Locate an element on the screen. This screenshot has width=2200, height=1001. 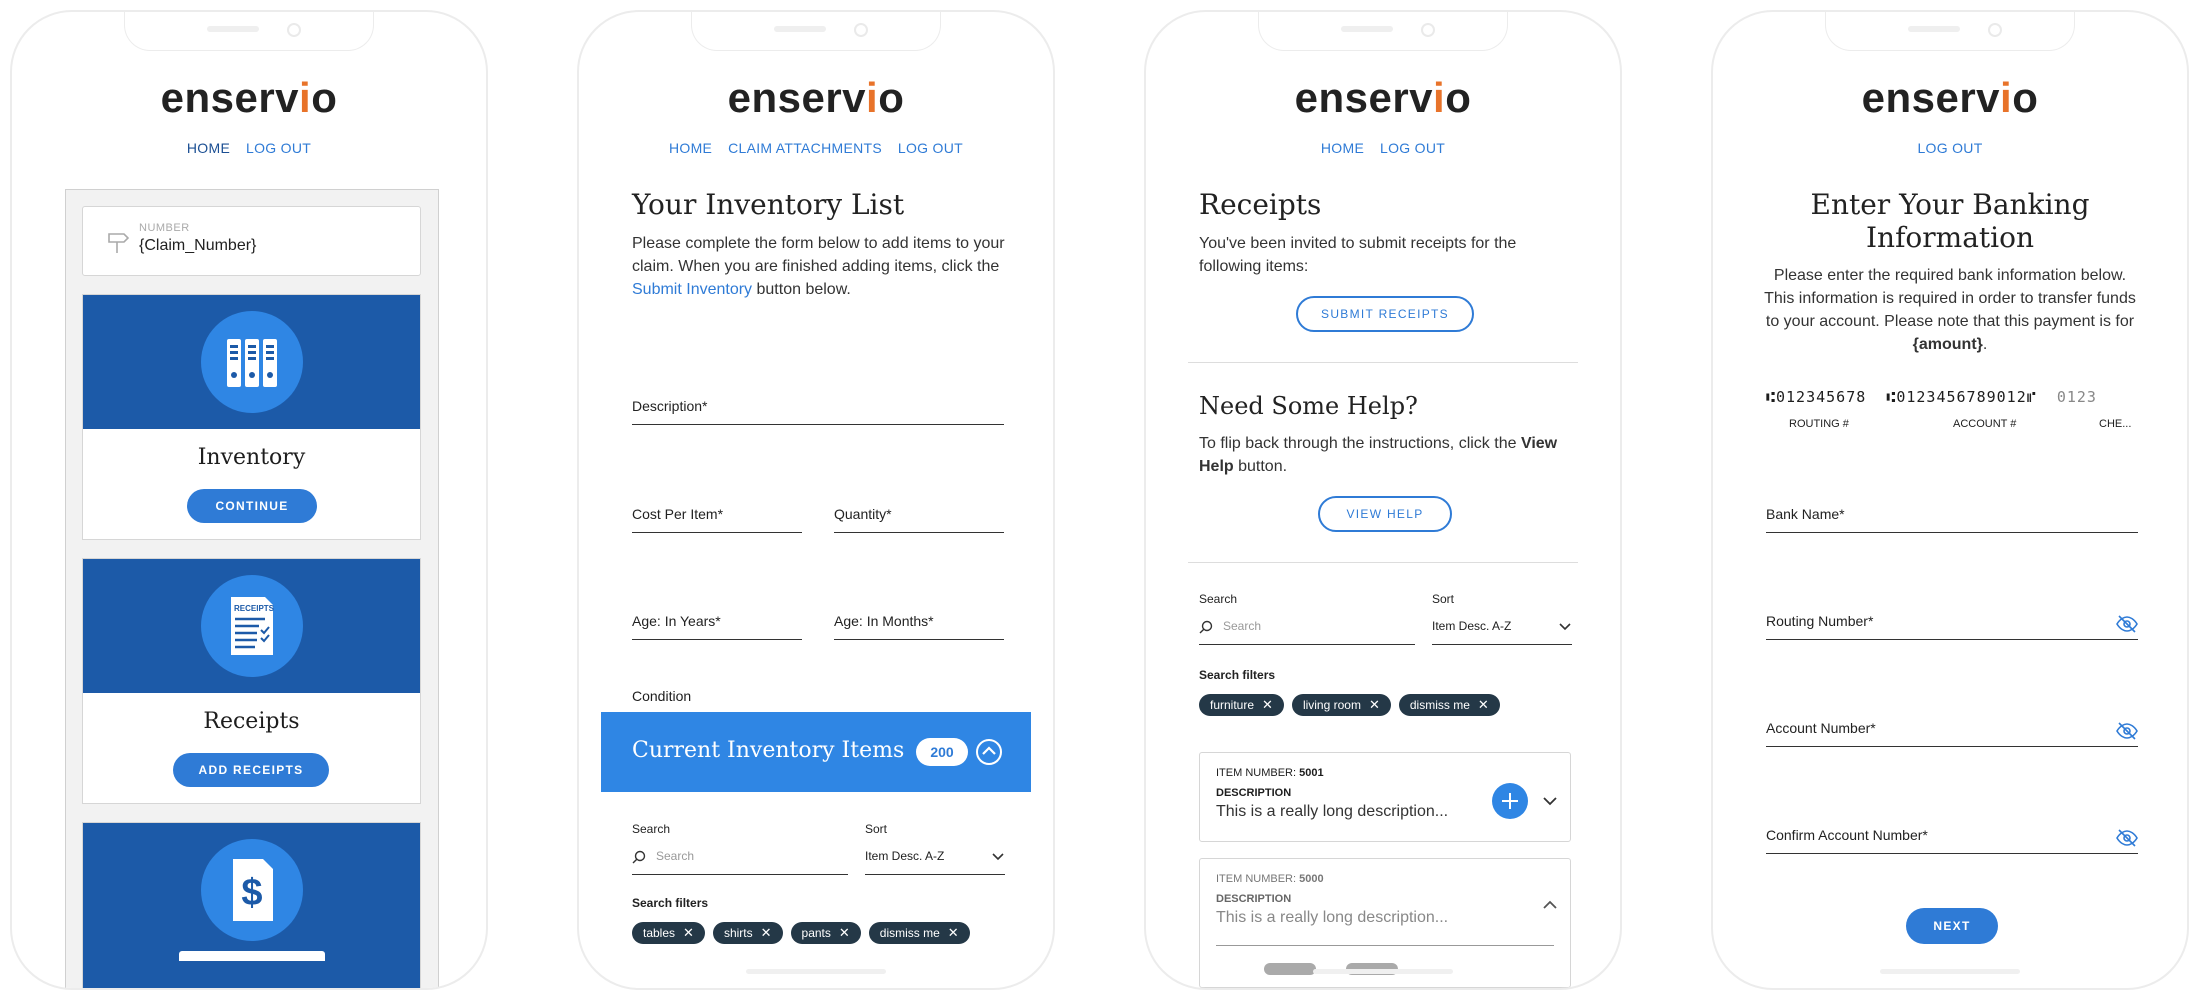
routing-number-field: Routing Number* is located at coordinates (1952, 618).